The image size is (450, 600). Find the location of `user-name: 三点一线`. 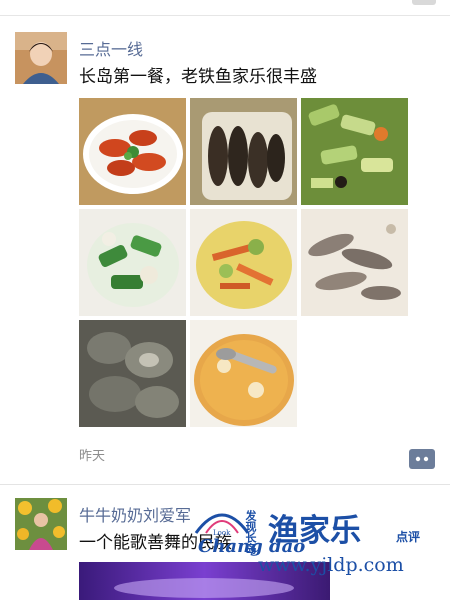

user-name: 三点一线 is located at coordinates (111, 48).